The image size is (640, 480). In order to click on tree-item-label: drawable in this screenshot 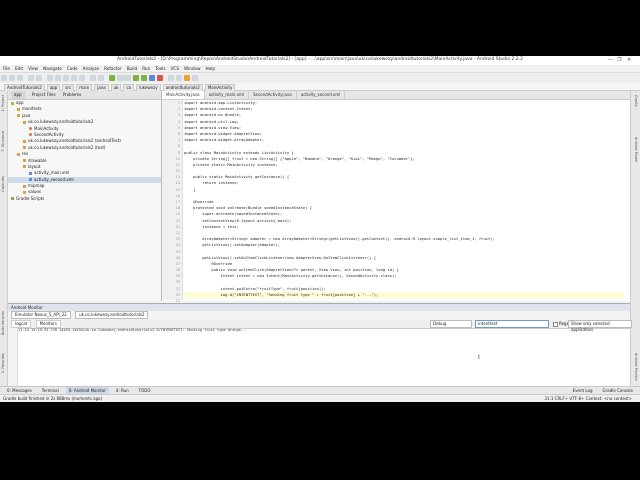, I will do `click(37, 160)`.